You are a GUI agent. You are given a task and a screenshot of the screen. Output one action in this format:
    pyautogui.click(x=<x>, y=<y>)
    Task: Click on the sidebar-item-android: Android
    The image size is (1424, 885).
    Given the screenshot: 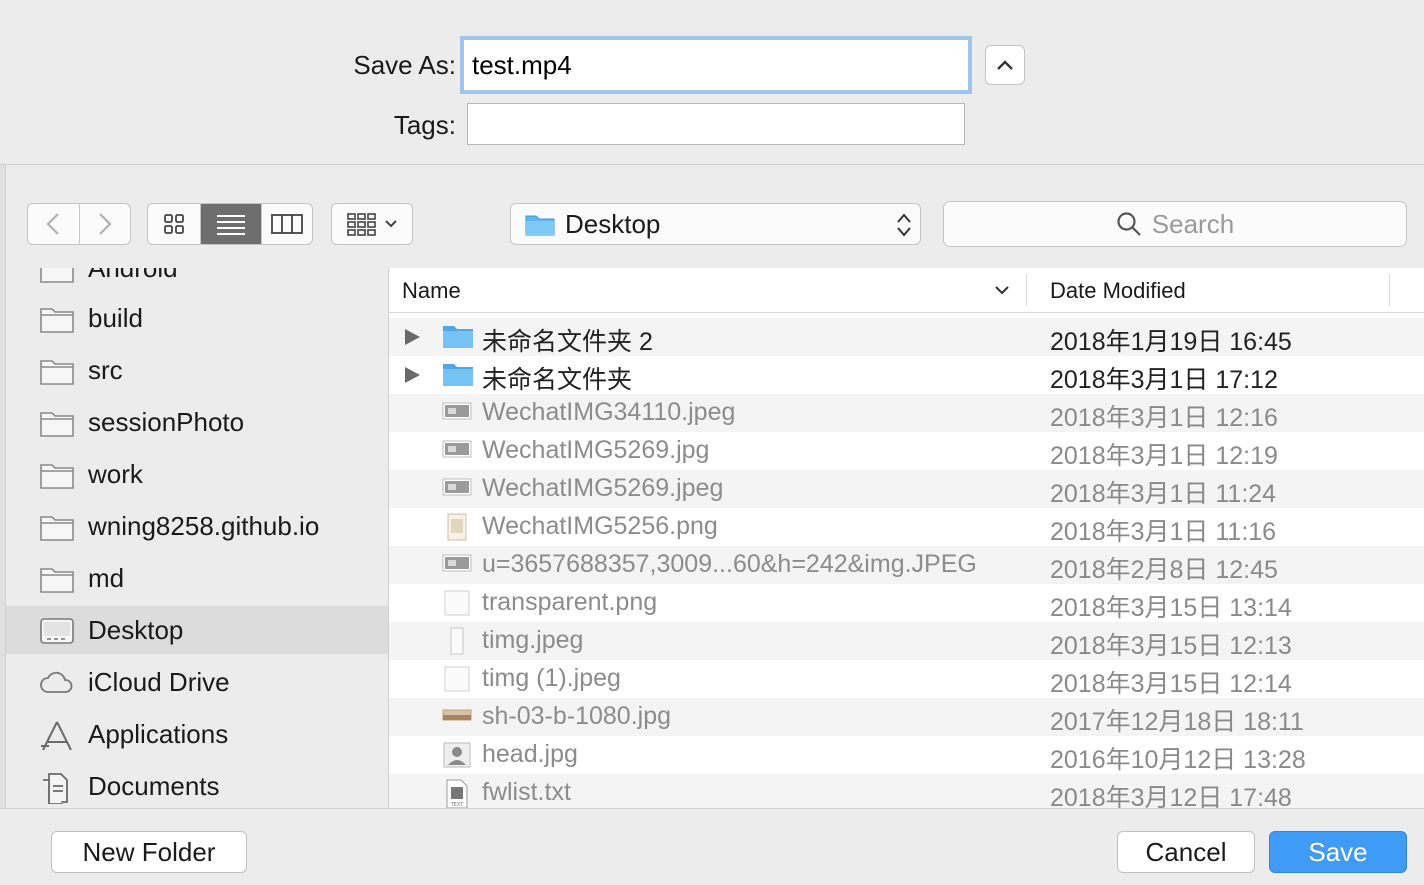 What is the action you would take?
    pyautogui.click(x=197, y=280)
    